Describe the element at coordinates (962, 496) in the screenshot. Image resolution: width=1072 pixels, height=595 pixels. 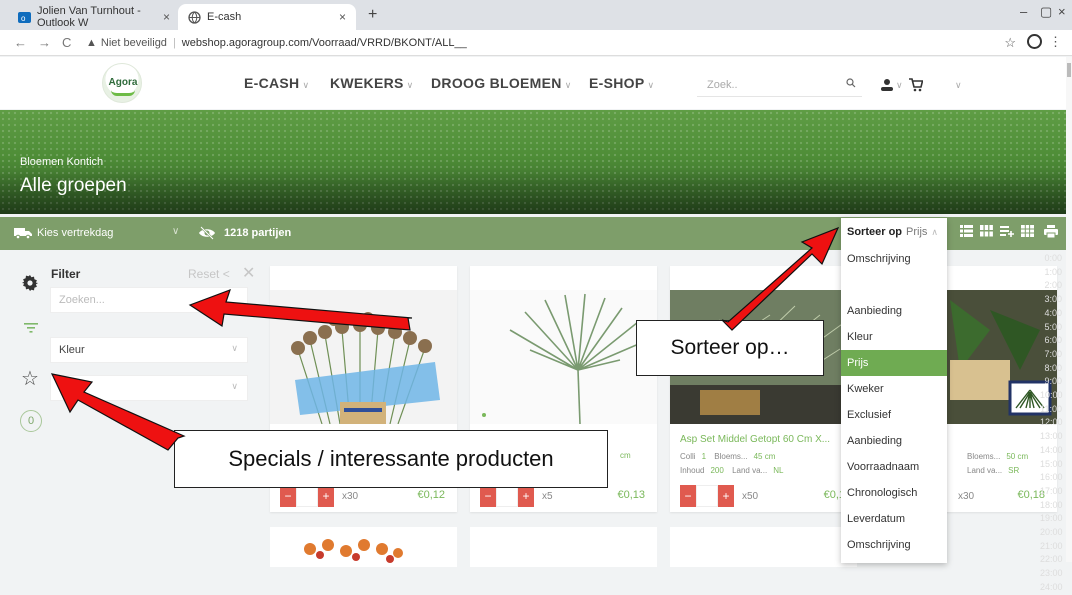
I see `quantity-stepper: x30` at that location.